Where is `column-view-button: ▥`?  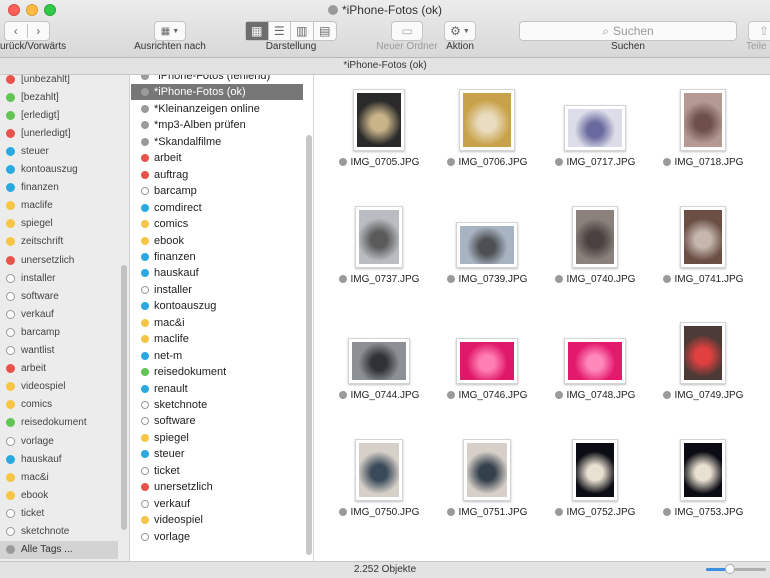 column-view-button: ▥ is located at coordinates (302, 31).